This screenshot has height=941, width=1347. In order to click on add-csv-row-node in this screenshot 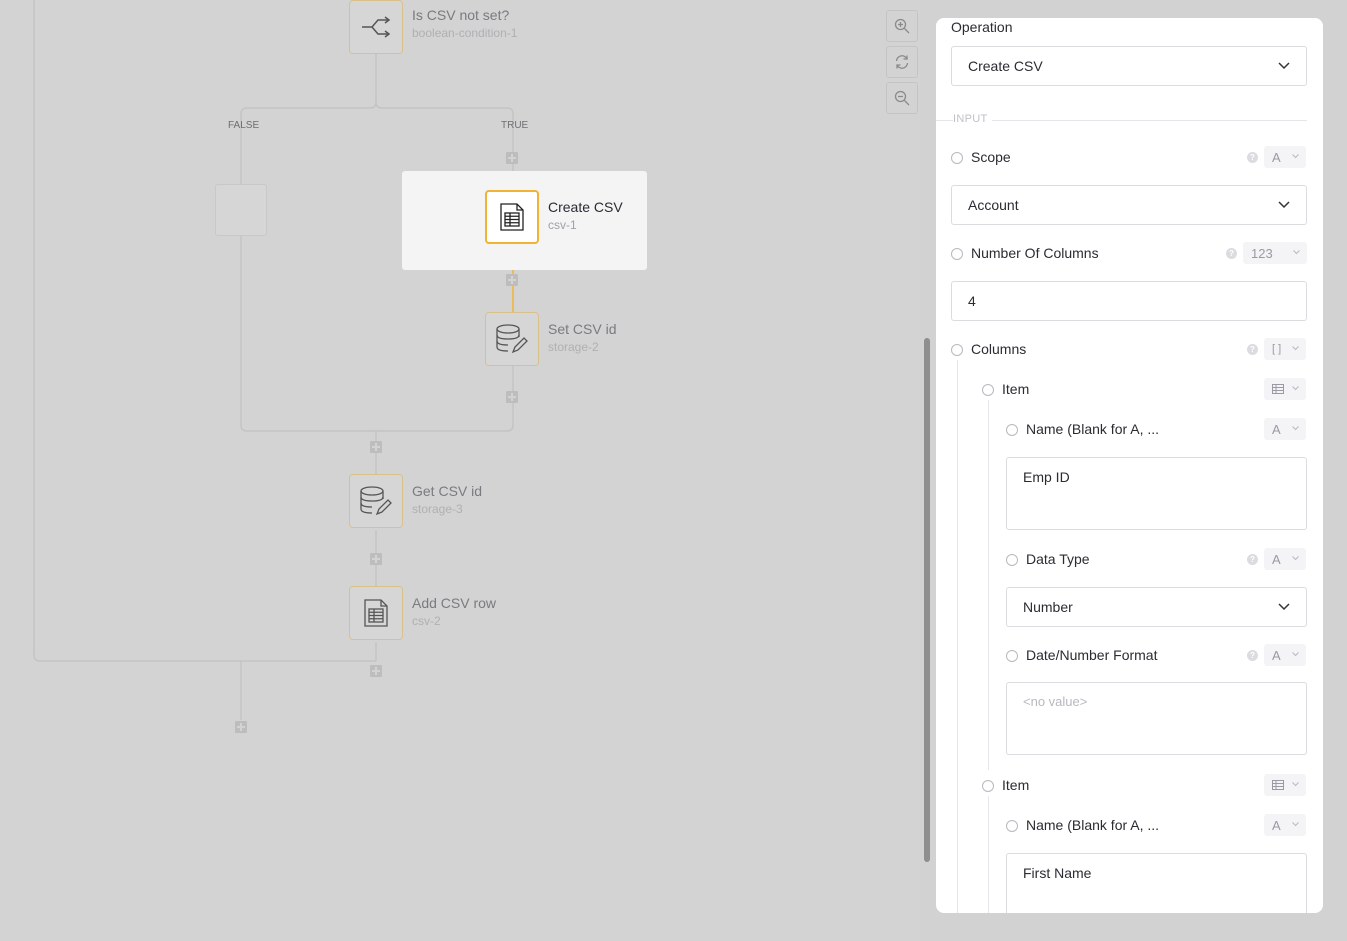, I will do `click(376, 613)`.